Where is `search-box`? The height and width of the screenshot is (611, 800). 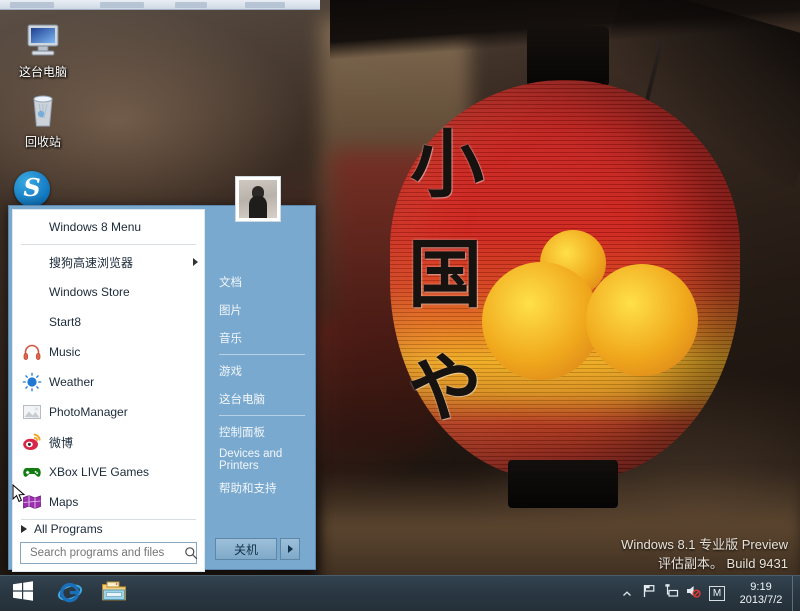
search-box is located at coordinates (109, 553).